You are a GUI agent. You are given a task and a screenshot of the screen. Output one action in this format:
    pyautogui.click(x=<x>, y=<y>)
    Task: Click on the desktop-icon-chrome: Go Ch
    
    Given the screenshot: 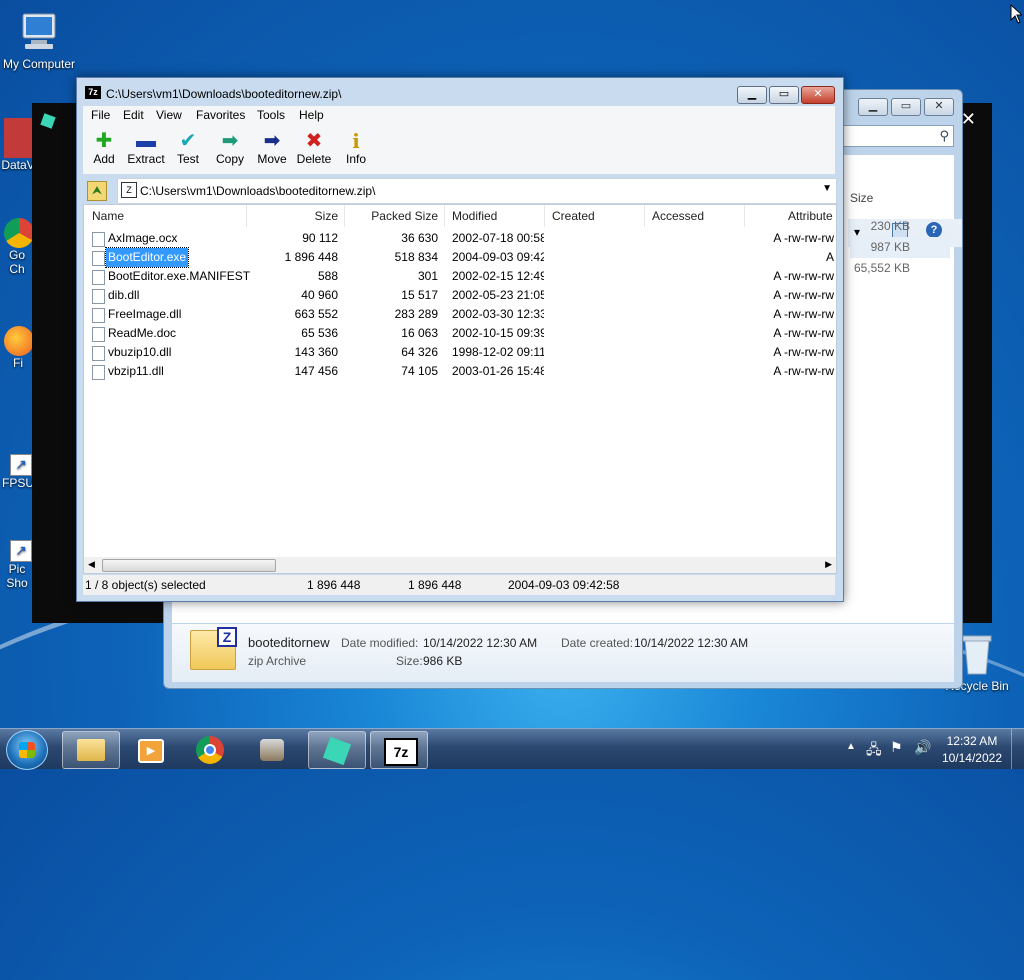 What is the action you would take?
    pyautogui.click(x=18, y=247)
    